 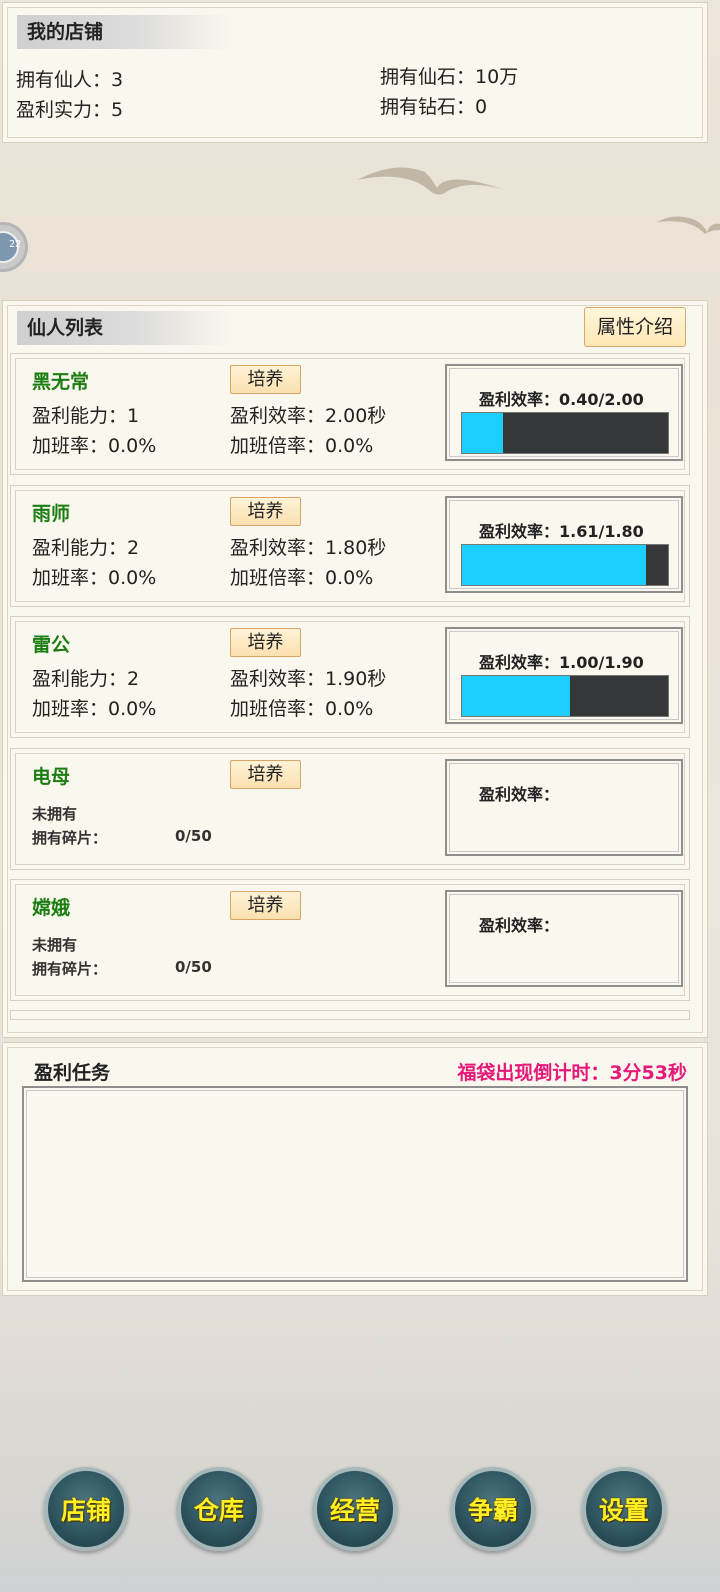 What do you see at coordinates (561, 662) in the screenshot?
I see `efficiency-progress-text: 盈利效率：1.00/1.90` at bounding box center [561, 662].